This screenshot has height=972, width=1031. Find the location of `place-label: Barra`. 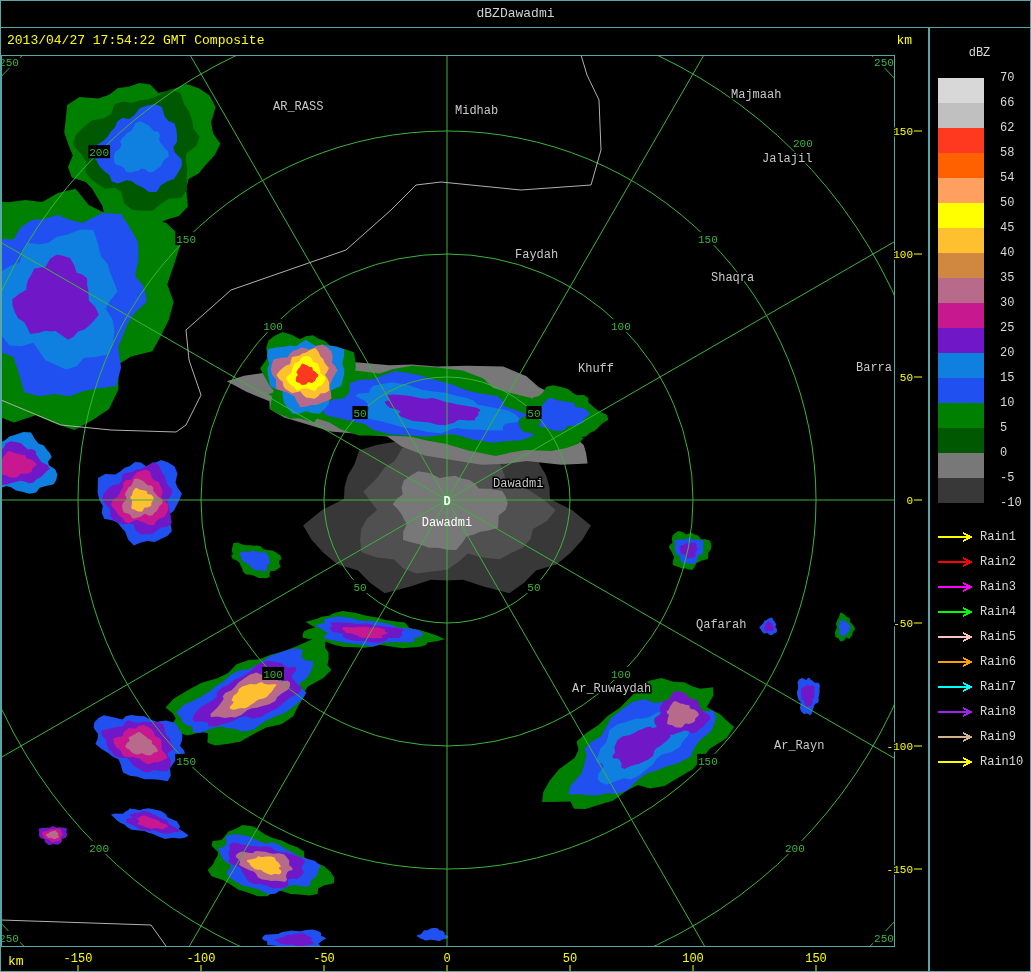

place-label: Barra is located at coordinates (874, 368).